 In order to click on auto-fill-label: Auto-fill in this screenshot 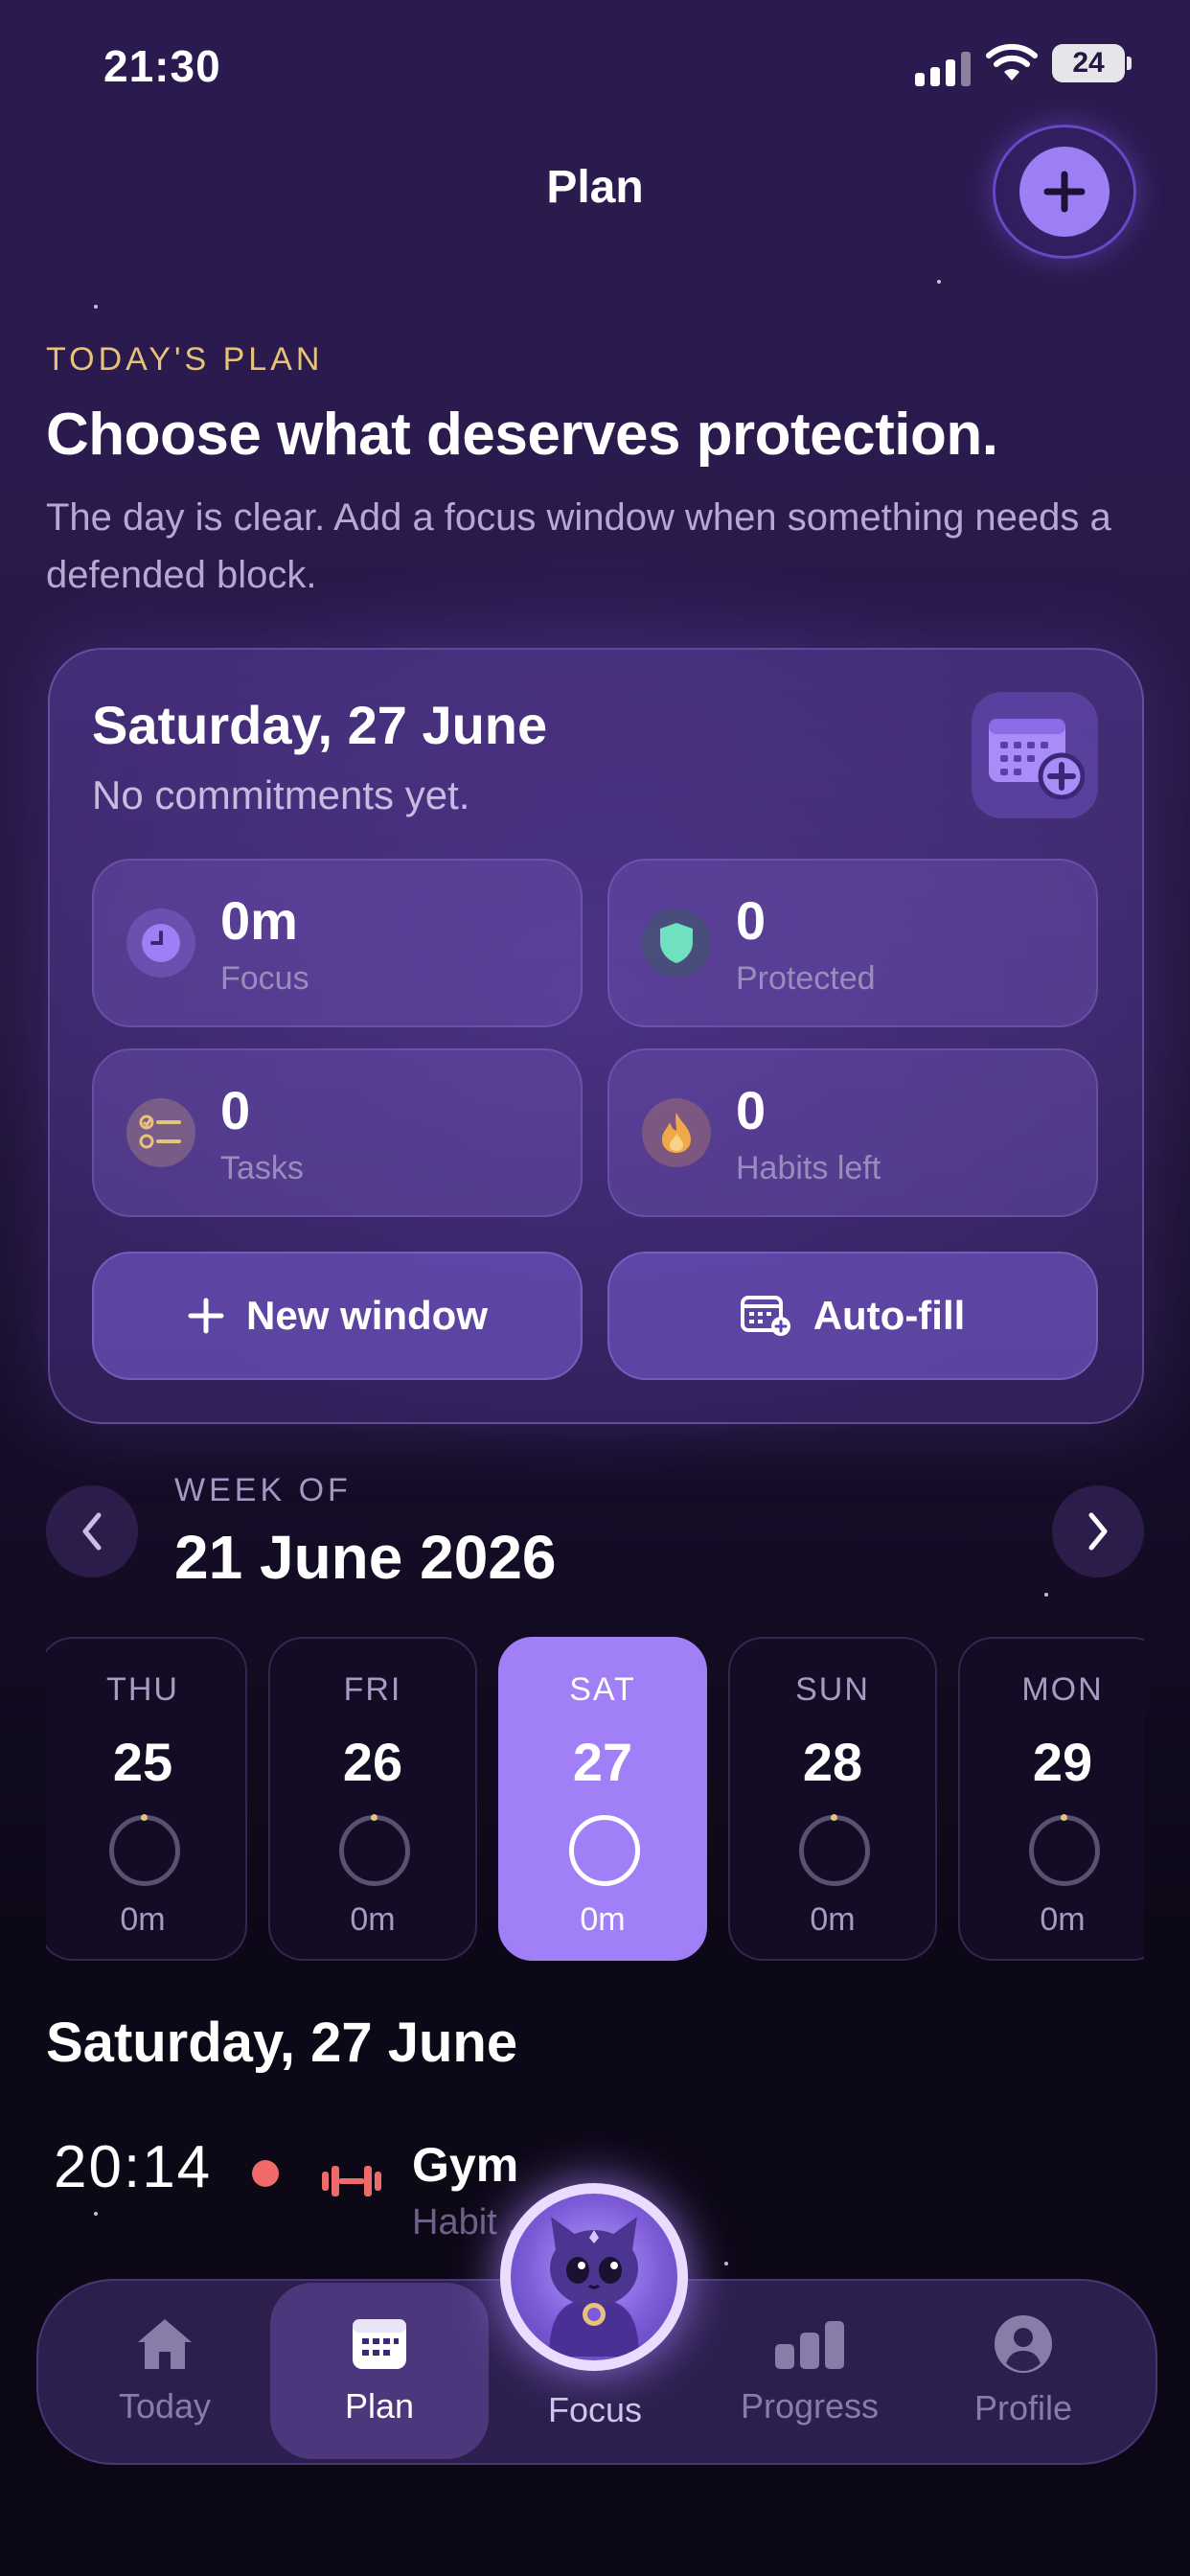, I will do `click(889, 1315)`.